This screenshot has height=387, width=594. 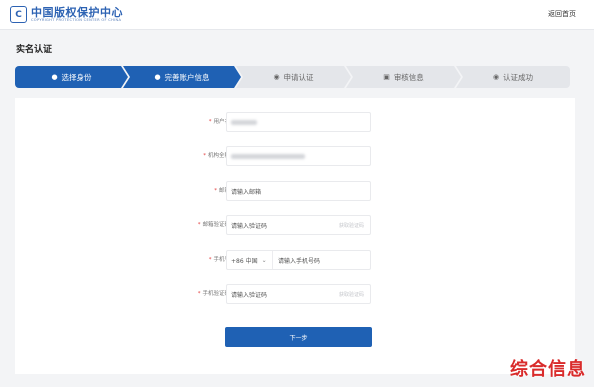 I want to click on email-row: * 邮箱 请输入邮箱, so click(x=295, y=191).